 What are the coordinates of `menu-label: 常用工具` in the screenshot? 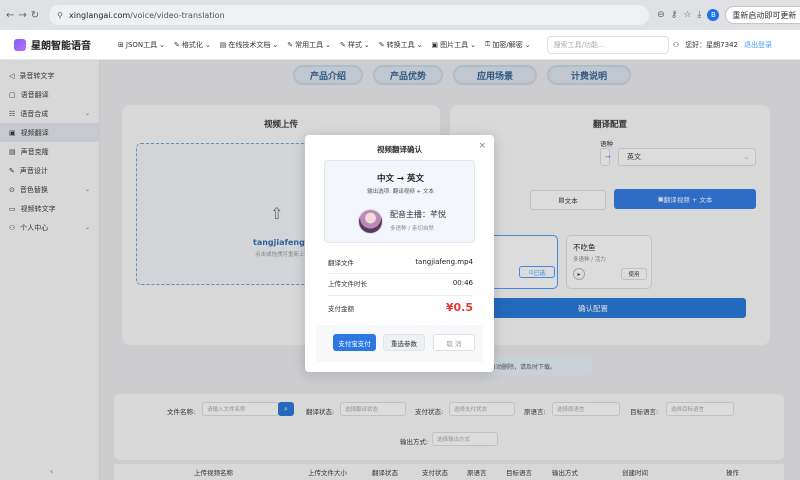 It's located at (309, 44).